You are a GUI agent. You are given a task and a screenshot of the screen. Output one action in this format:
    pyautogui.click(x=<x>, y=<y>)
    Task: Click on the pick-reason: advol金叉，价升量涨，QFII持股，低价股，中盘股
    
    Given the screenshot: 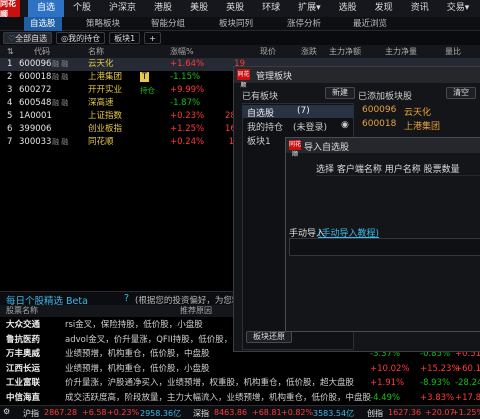 What is the action you would take?
    pyautogui.click(x=161, y=339)
    